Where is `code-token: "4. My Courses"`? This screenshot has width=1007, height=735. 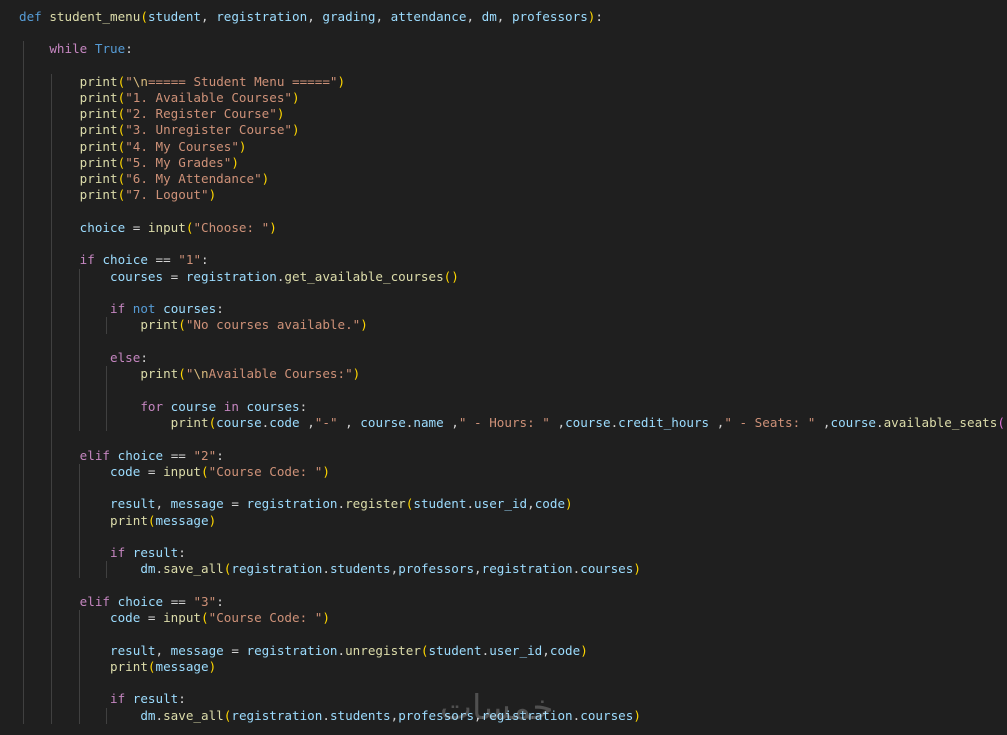
code-token: "4. My Courses" is located at coordinates (182, 146).